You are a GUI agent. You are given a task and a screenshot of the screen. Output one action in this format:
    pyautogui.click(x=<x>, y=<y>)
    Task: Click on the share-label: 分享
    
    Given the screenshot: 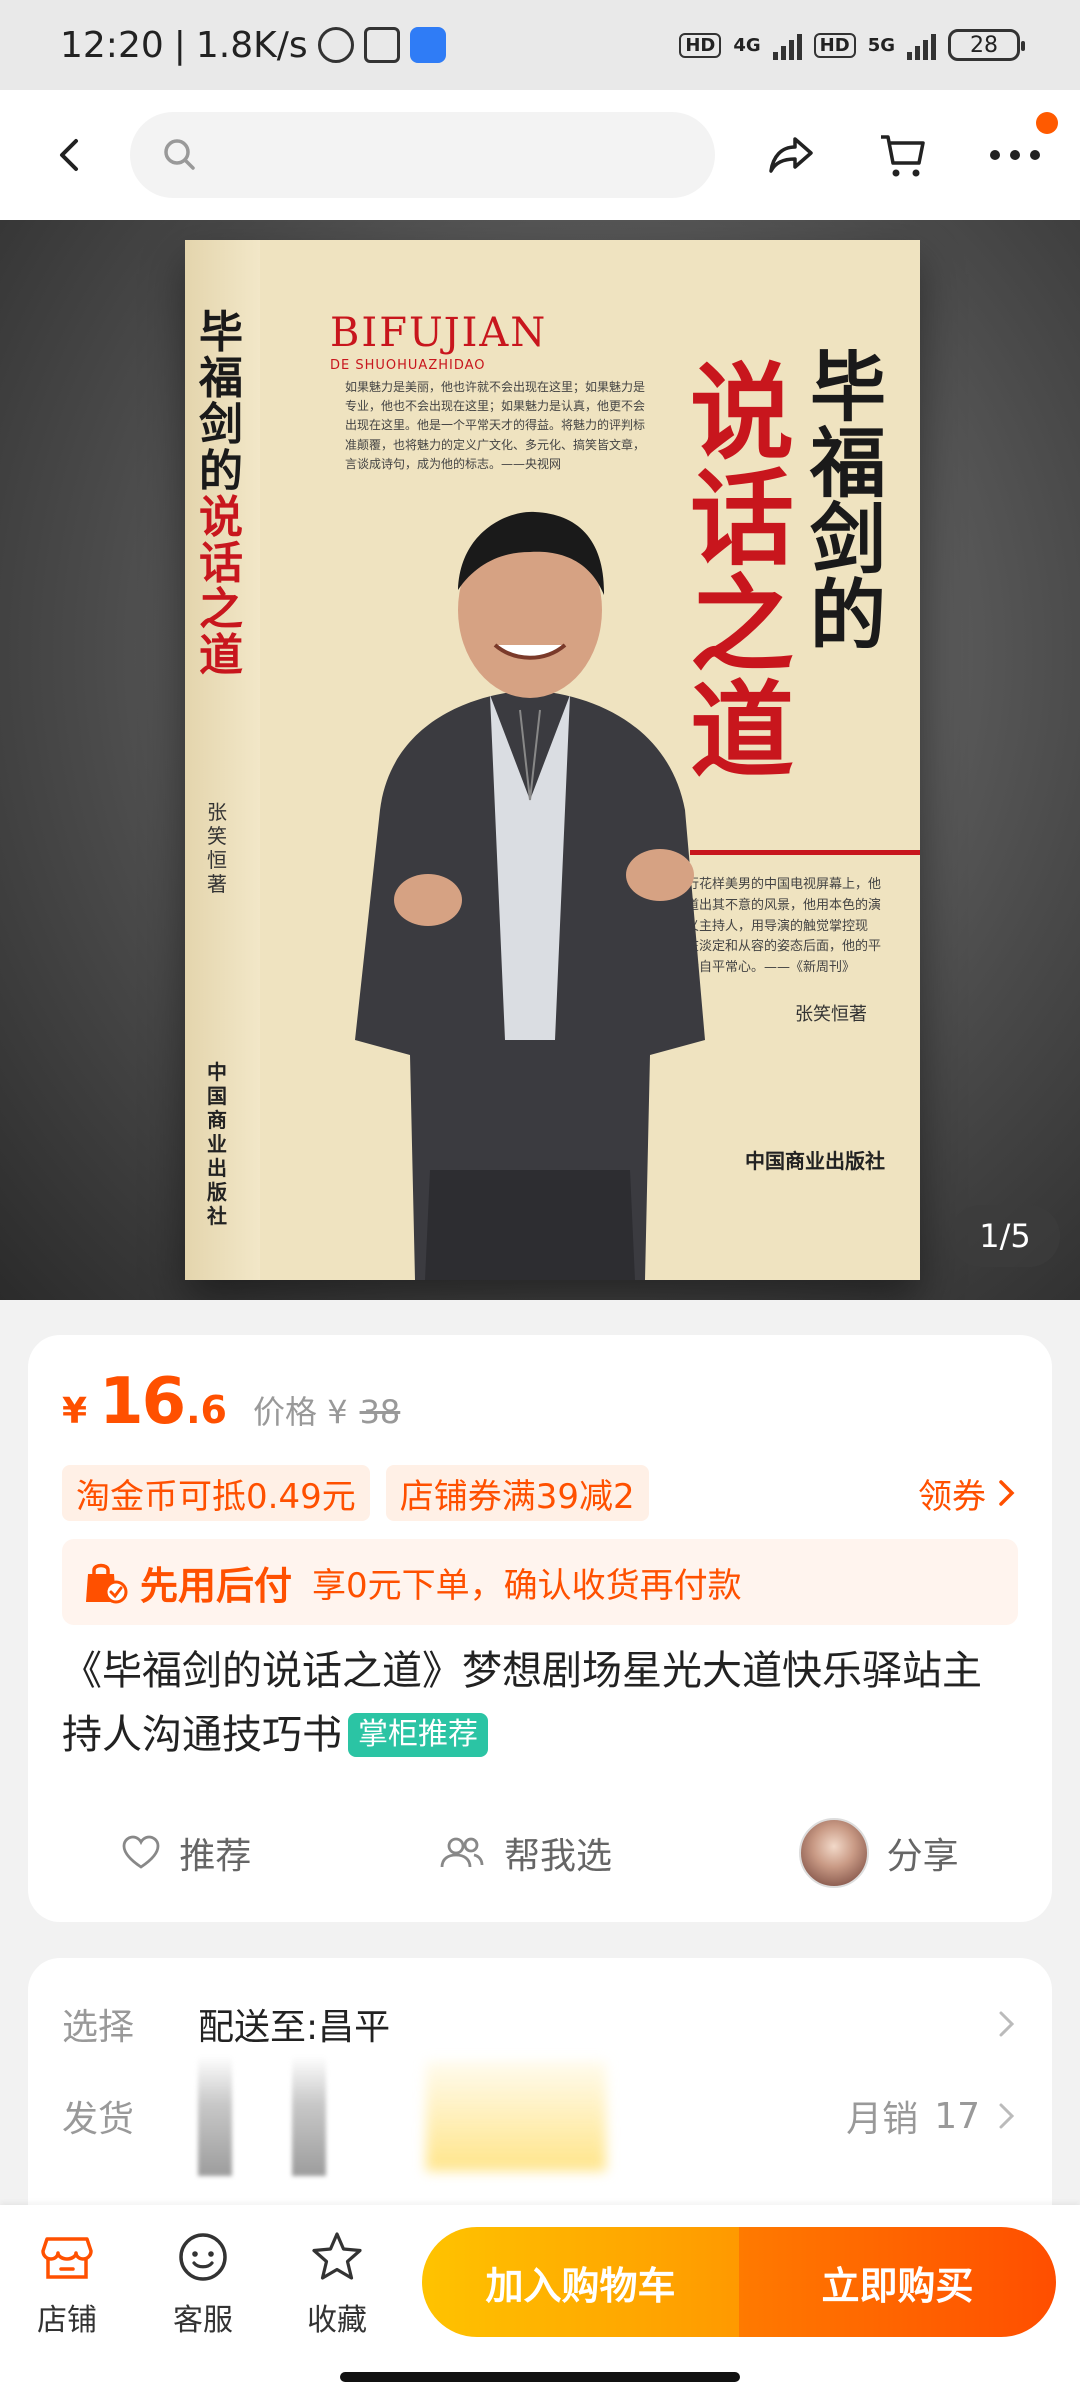 What is the action you would take?
    pyautogui.click(x=922, y=1856)
    